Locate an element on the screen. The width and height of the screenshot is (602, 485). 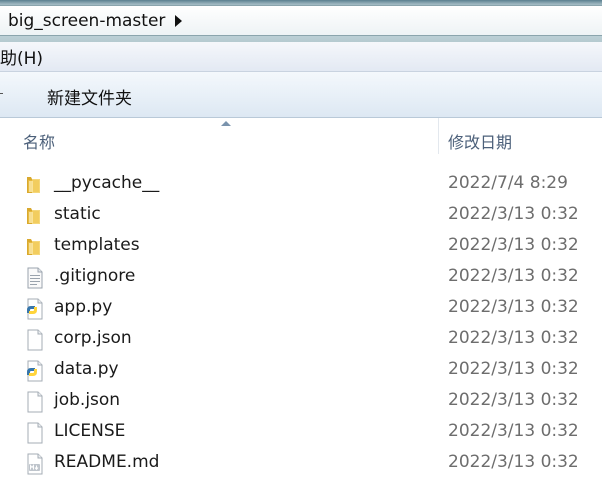
list-item: LICENSE 2022/3/13 0:32 is located at coordinates (301, 433).